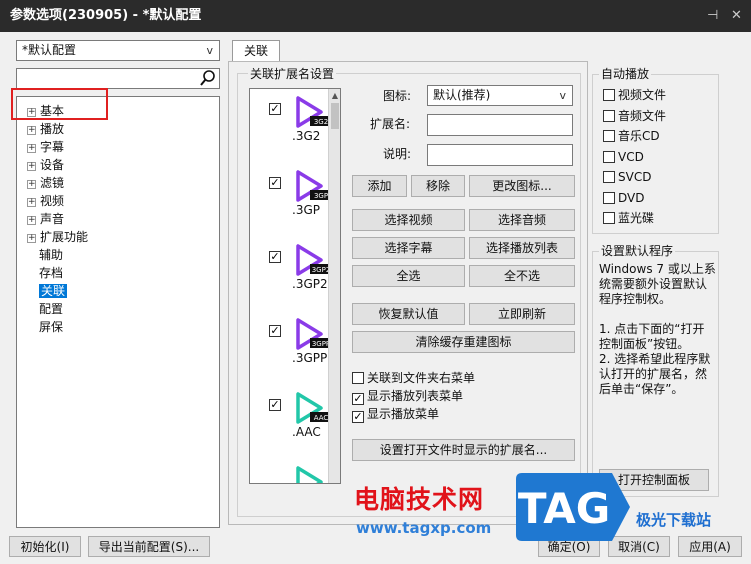 This screenshot has width=751, height=564. I want to click on default-program-step-line: 控制面板”按钮。, so click(644, 344).